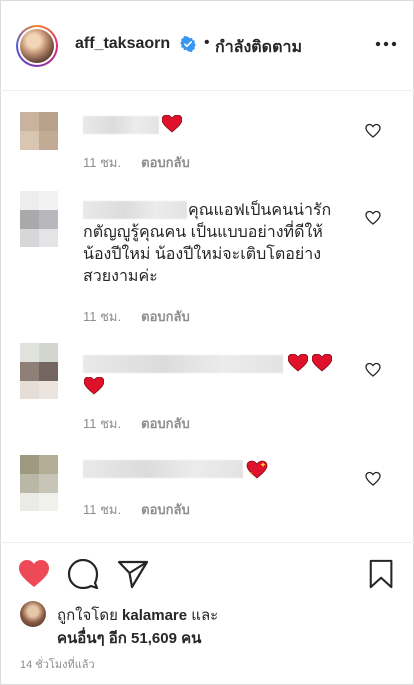 The image size is (414, 685). I want to click on profile-avatar, so click(37, 46).